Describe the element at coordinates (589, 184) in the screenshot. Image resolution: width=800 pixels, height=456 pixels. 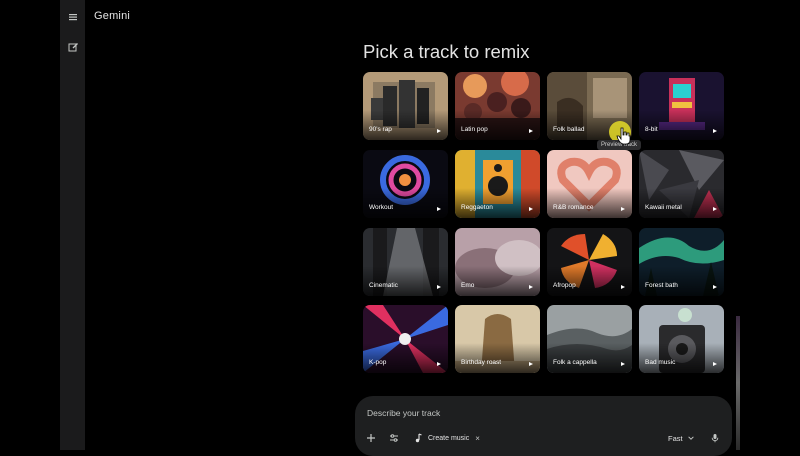
I see `track-tile-rnb-romance: R&B romance` at that location.